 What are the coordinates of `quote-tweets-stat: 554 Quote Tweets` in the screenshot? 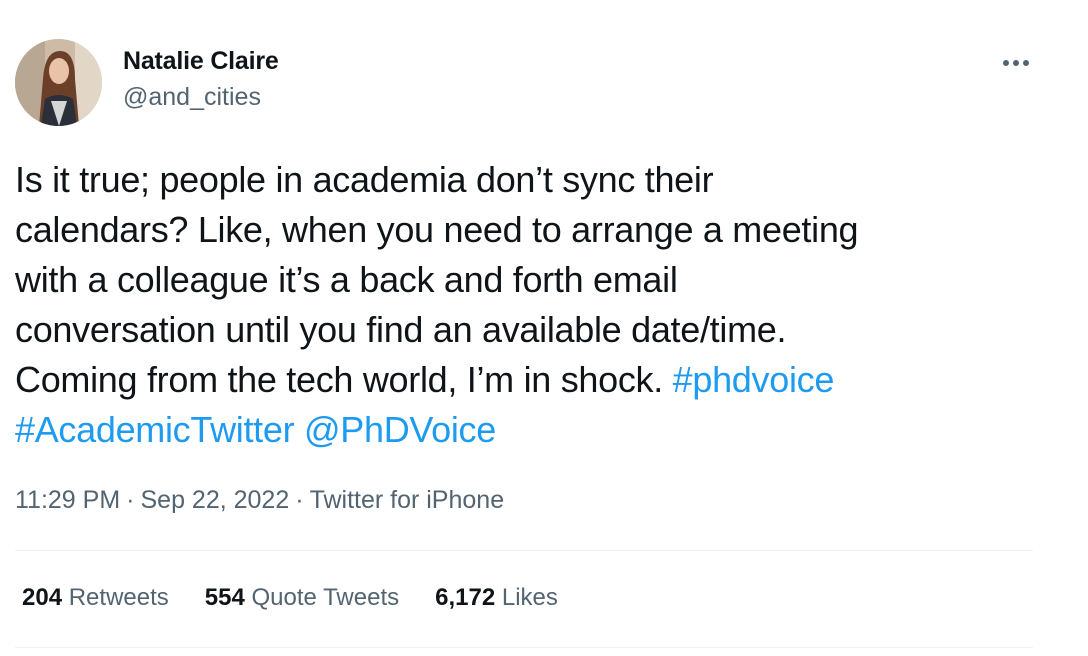 It's located at (302, 598).